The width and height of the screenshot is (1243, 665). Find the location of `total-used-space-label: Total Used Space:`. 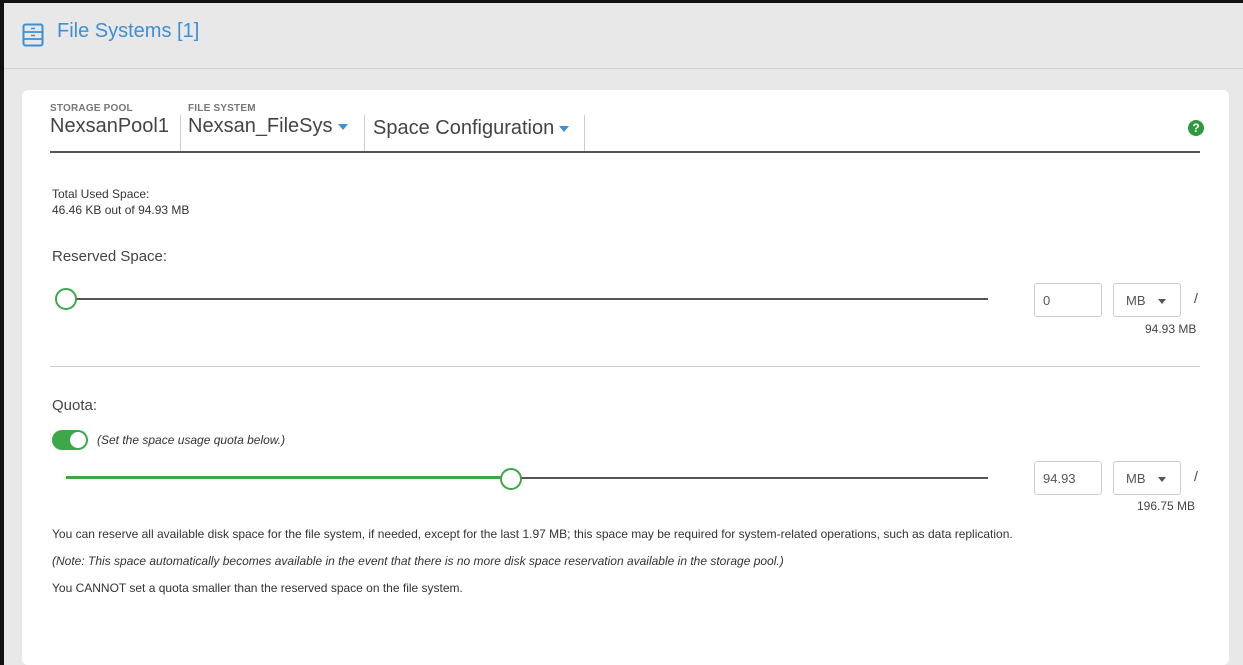

total-used-space-label: Total Used Space: is located at coordinates (101, 194).